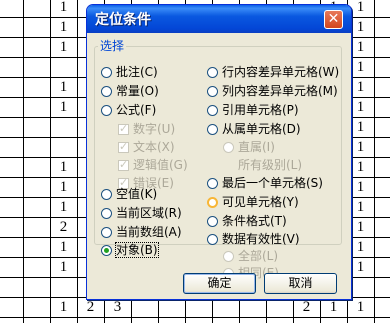 The image size is (390, 323). I want to click on cancel-button: 取消, so click(300, 283).